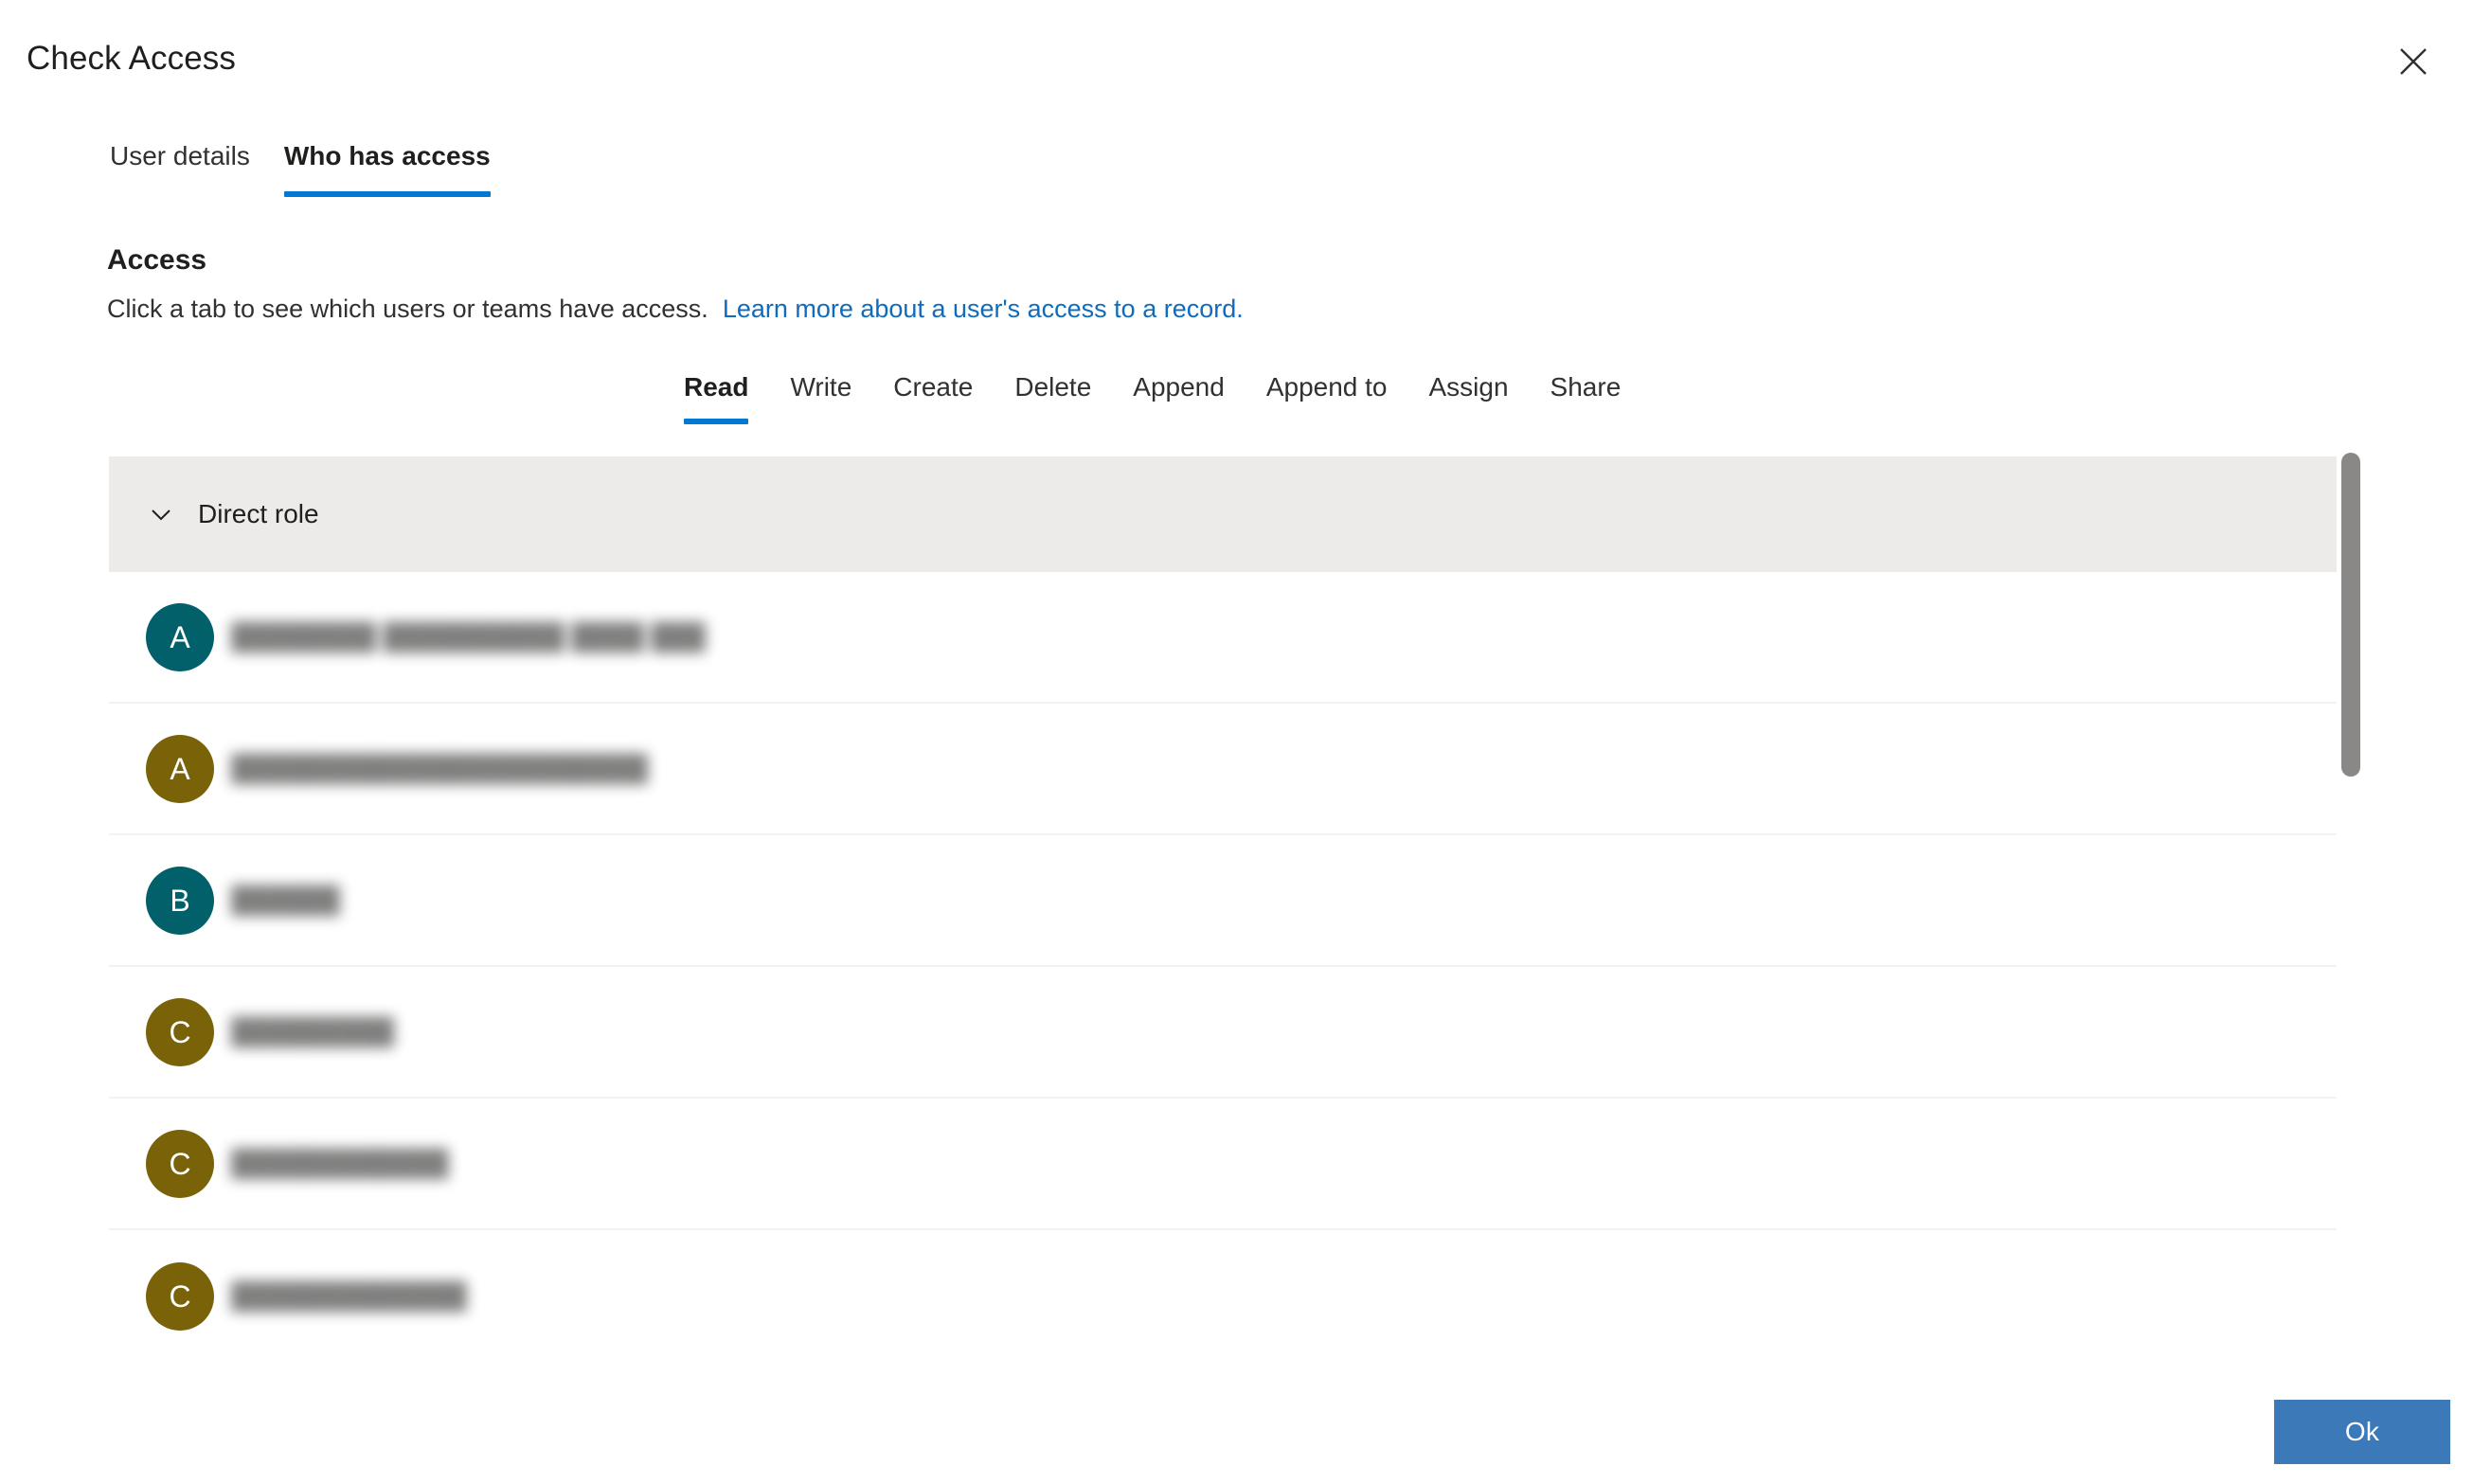 The image size is (2473, 1484). I want to click on tab-assign: Assign, so click(1469, 397).